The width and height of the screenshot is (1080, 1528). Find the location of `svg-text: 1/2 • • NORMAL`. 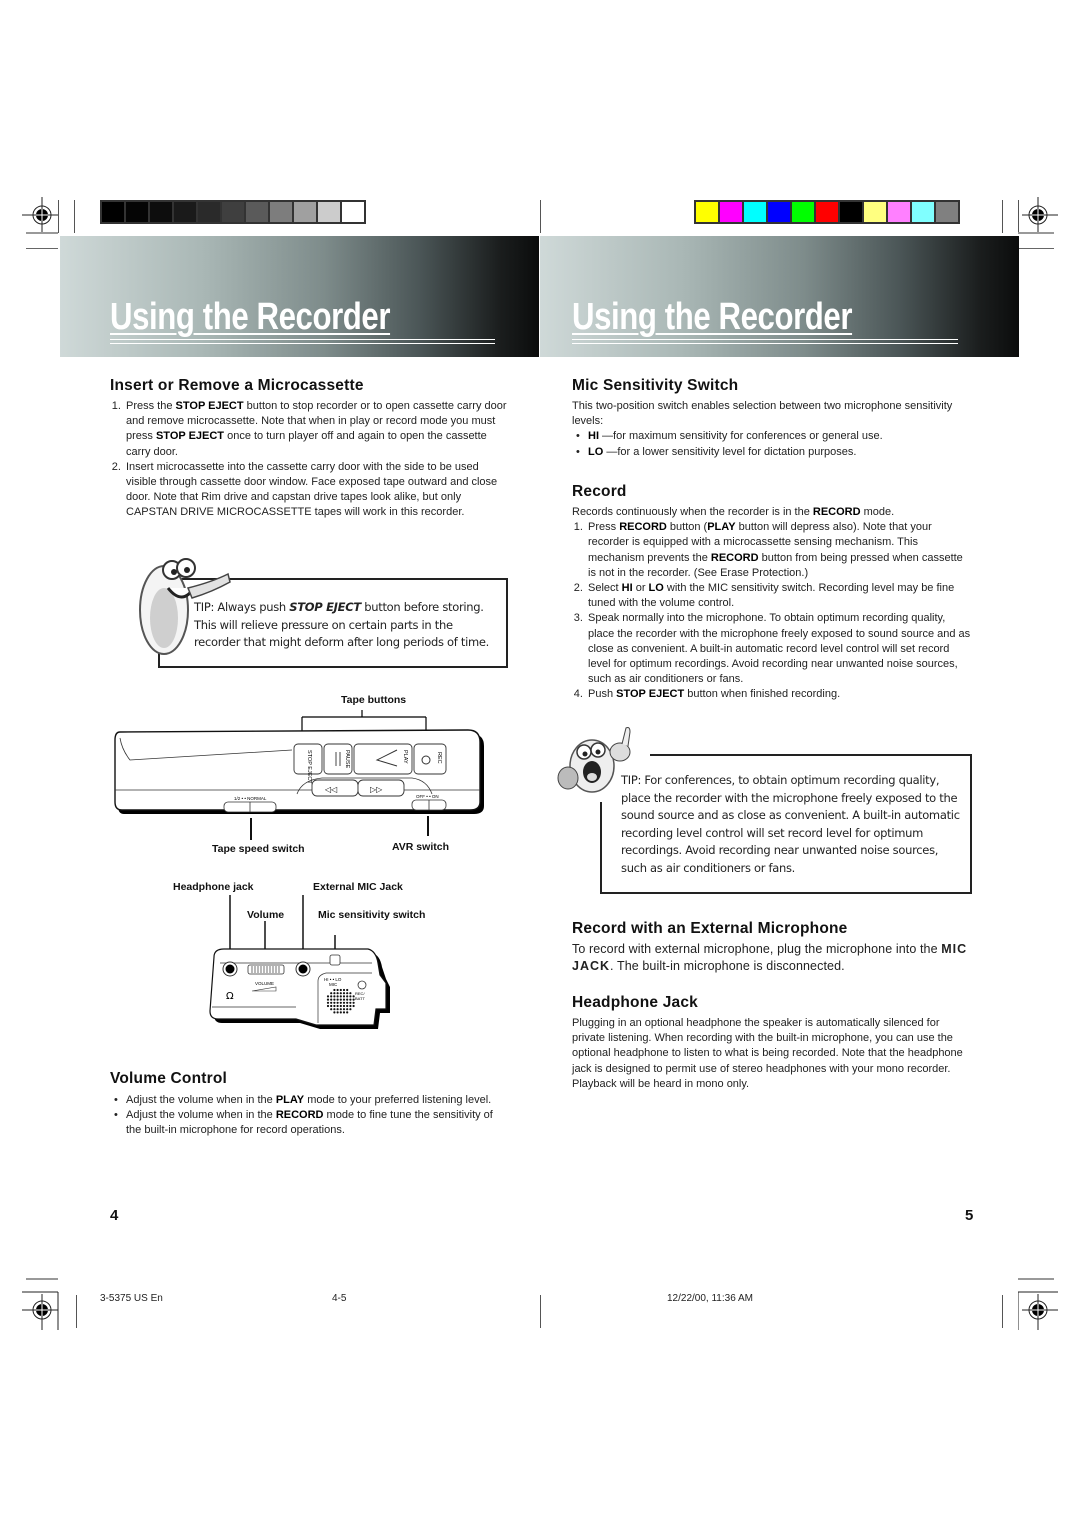

svg-text: 1/2 • • NORMAL is located at coordinates (250, 798).